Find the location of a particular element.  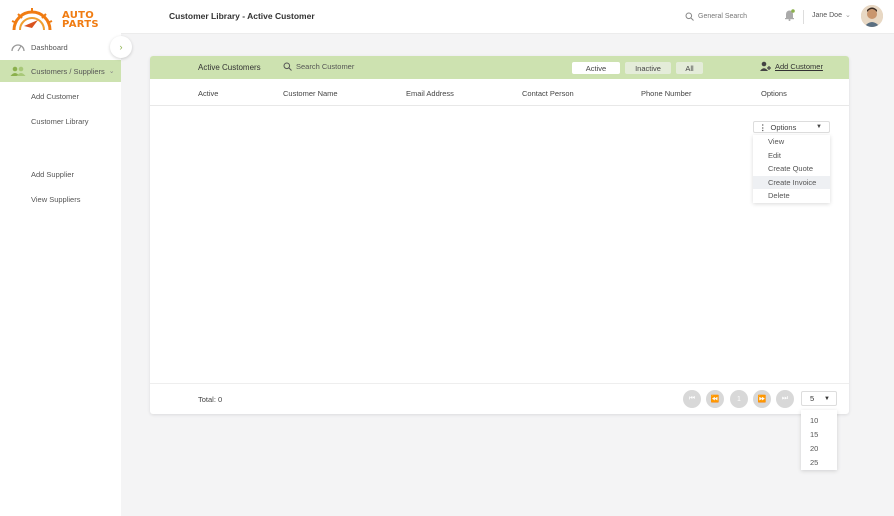

customer-search-placeholder: Search Customer is located at coordinates (325, 66).